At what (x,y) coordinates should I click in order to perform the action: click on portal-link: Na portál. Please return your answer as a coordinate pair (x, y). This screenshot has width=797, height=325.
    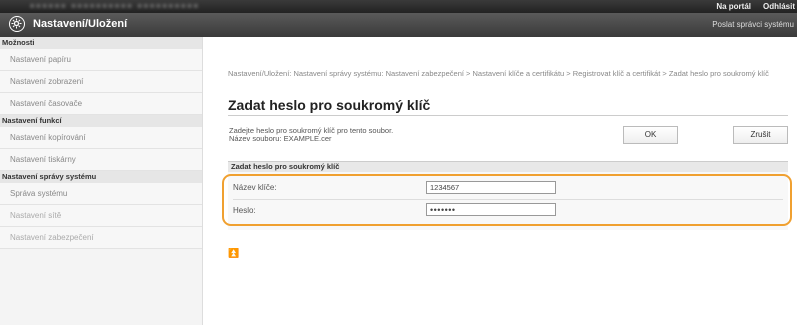
    Looking at the image, I should click on (733, 6).